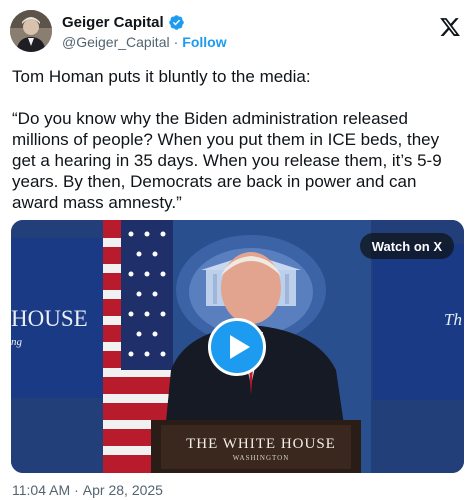 The image size is (475, 500). I want to click on avatar, so click(31, 31).